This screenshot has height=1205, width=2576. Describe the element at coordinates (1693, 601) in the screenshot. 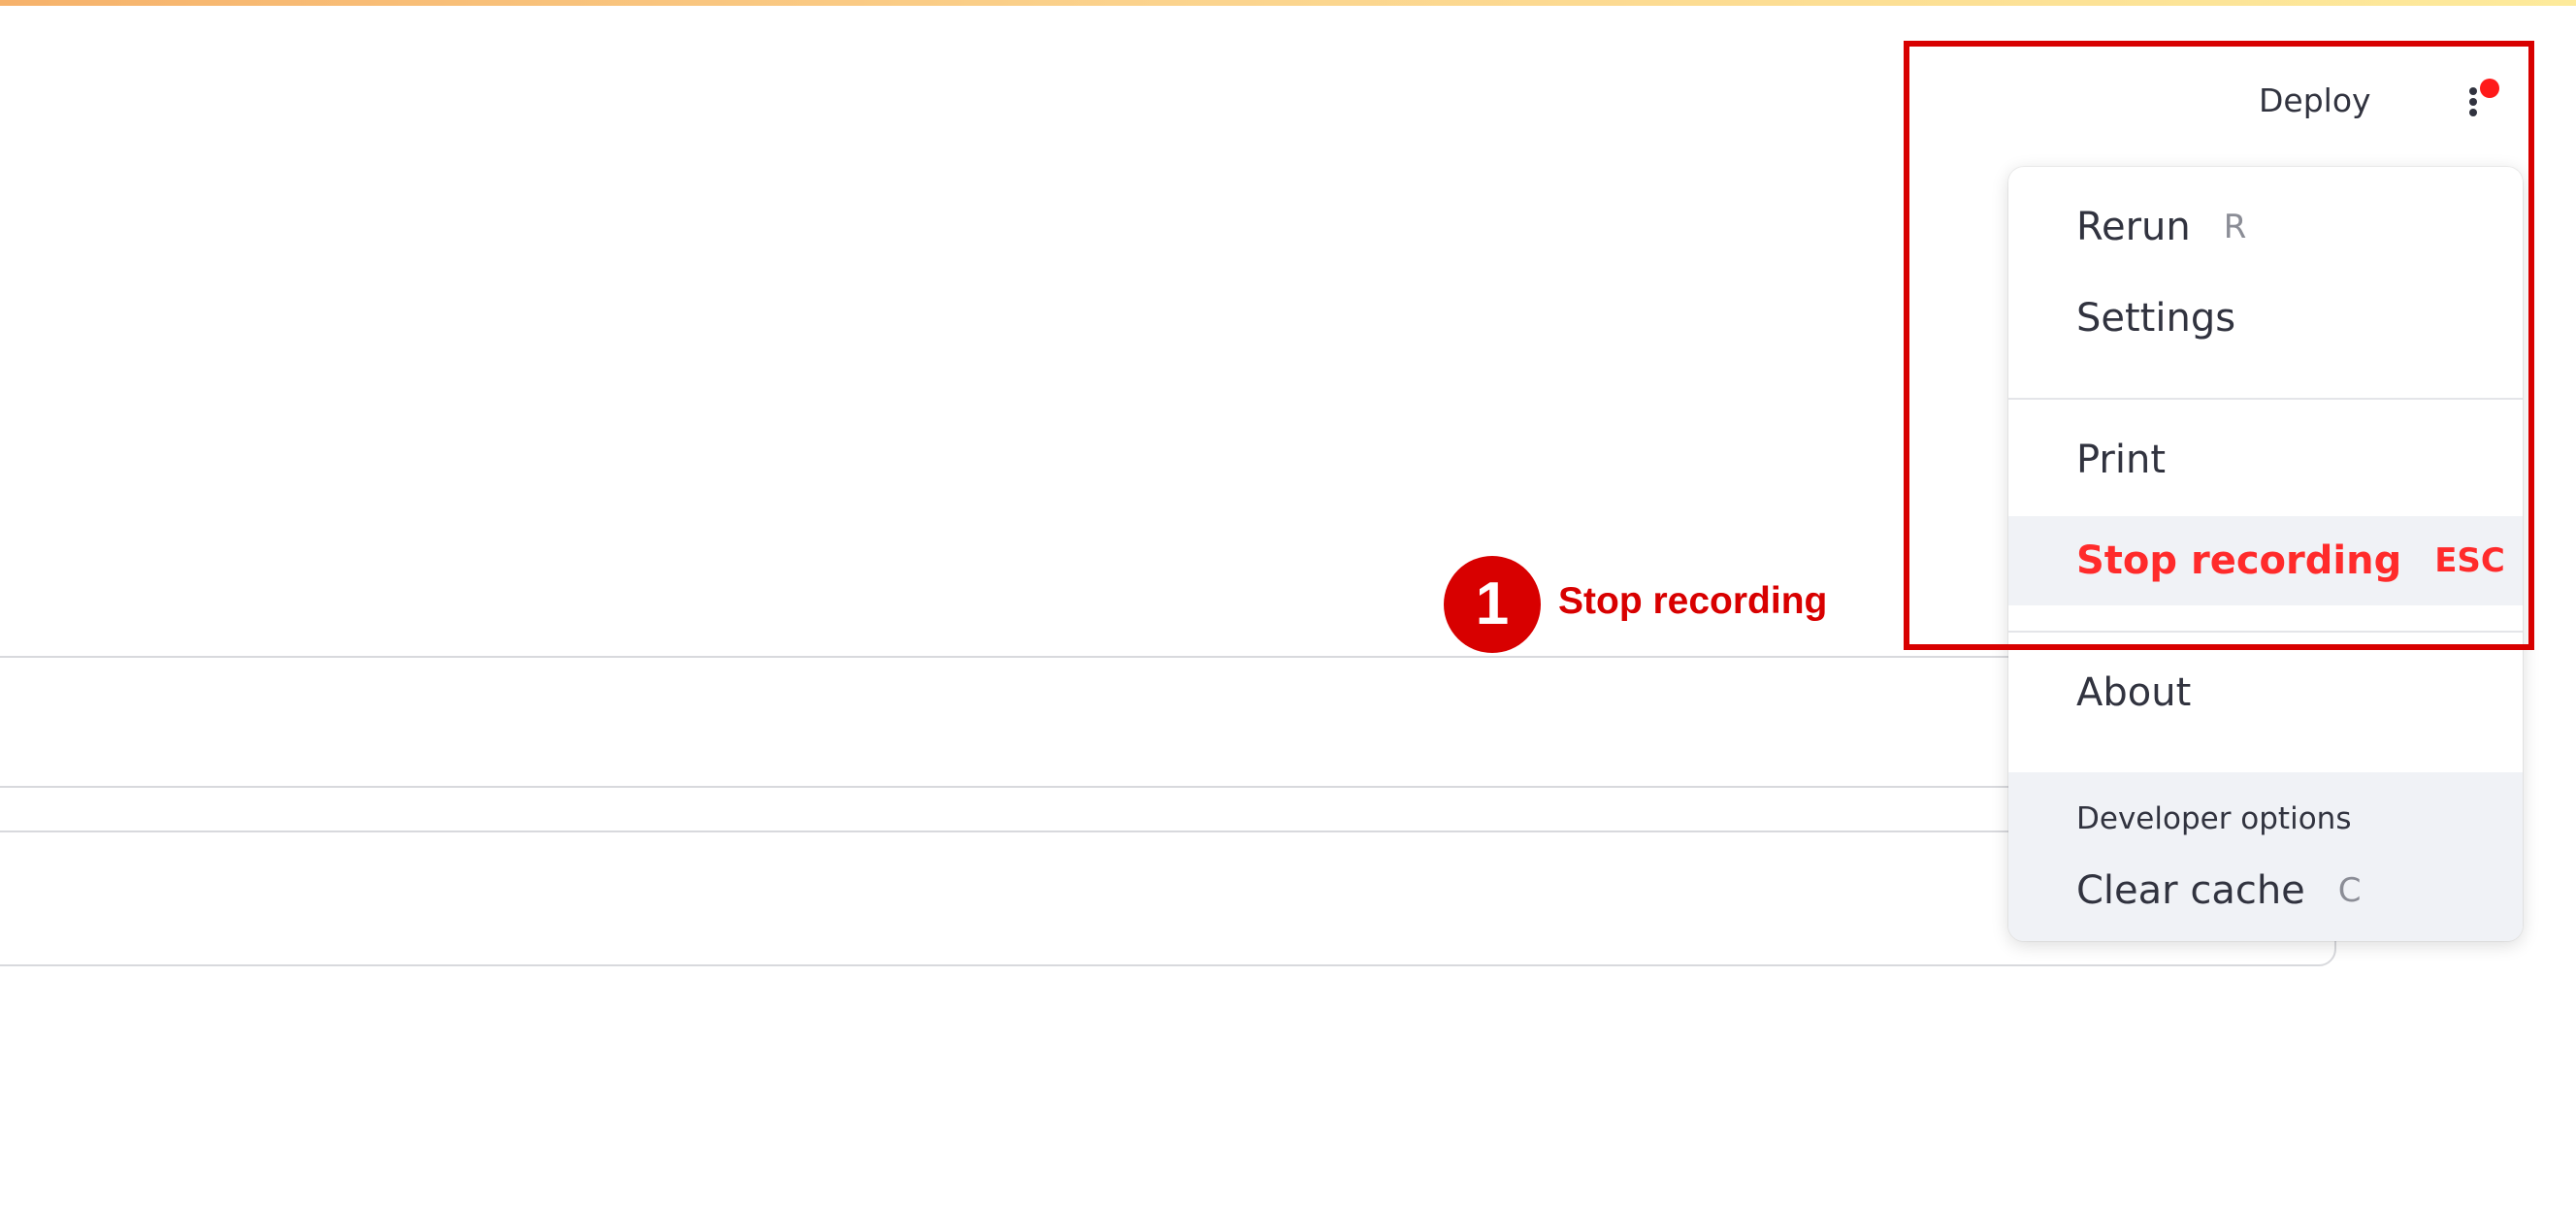

I see `step-label: Stop recording` at that location.